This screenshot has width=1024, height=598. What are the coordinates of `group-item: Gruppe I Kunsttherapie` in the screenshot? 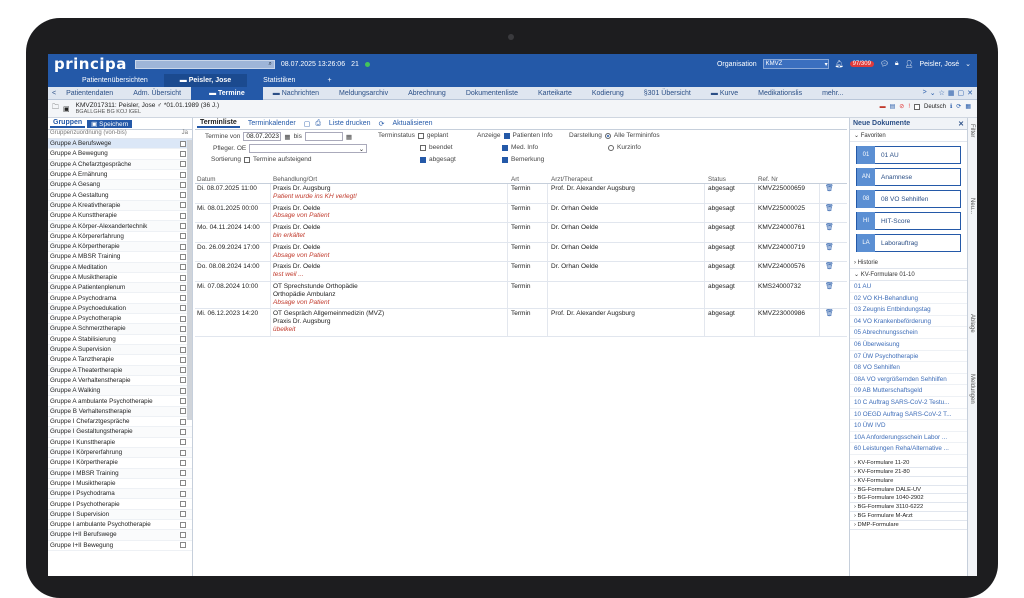 It's located at (120, 443).